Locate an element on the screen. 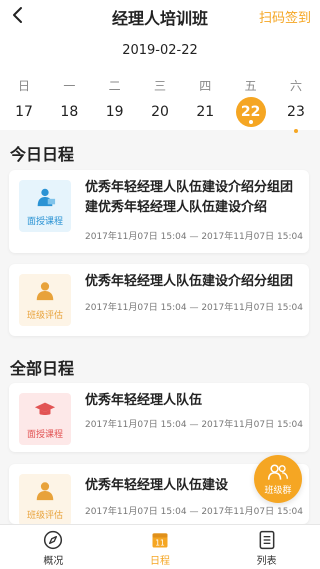 The width and height of the screenshot is (320, 569). weekday-label: 五 is located at coordinates (250, 86).